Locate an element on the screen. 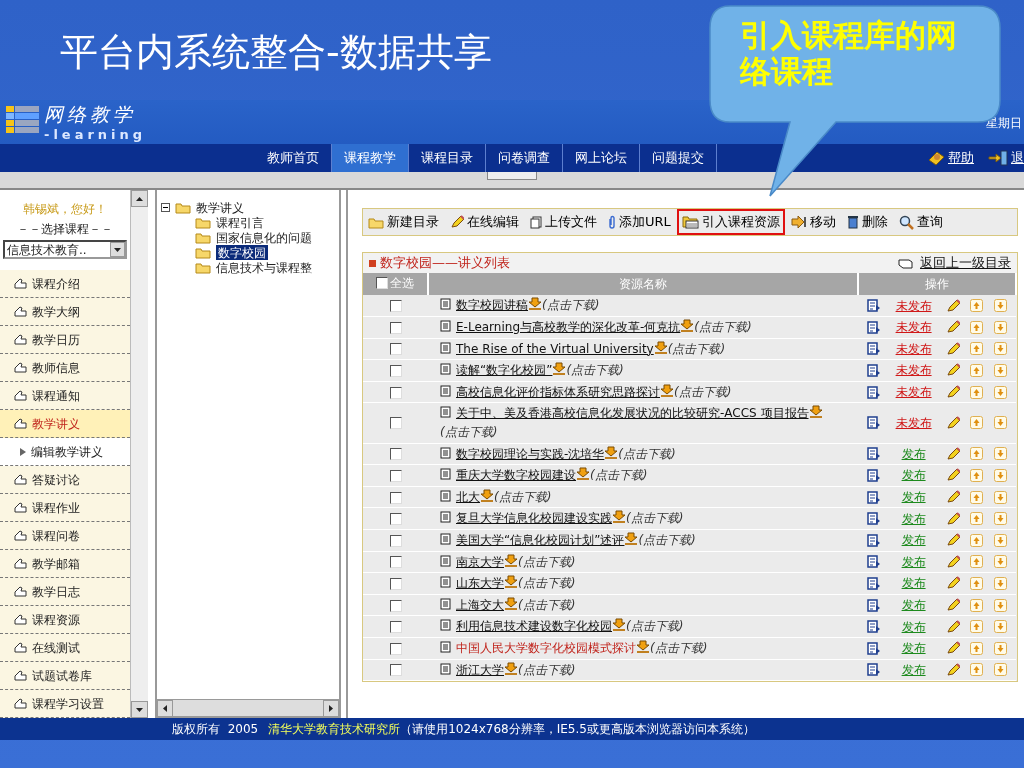 The width and height of the screenshot is (1024, 768). toolbar-button: 引入课程资源 is located at coordinates (730, 222).